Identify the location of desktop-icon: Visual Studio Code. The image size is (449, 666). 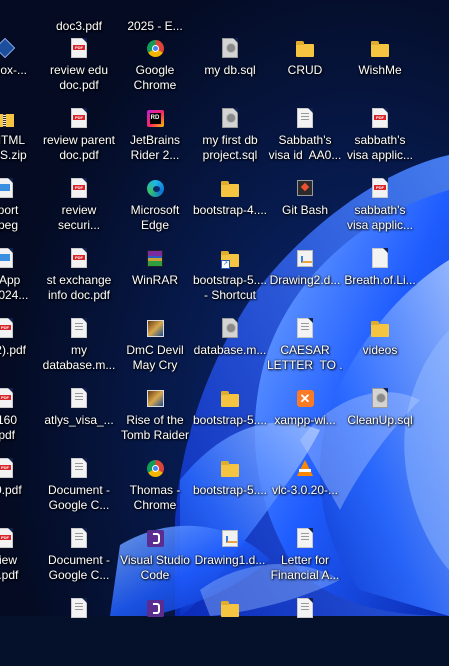
(155, 561).